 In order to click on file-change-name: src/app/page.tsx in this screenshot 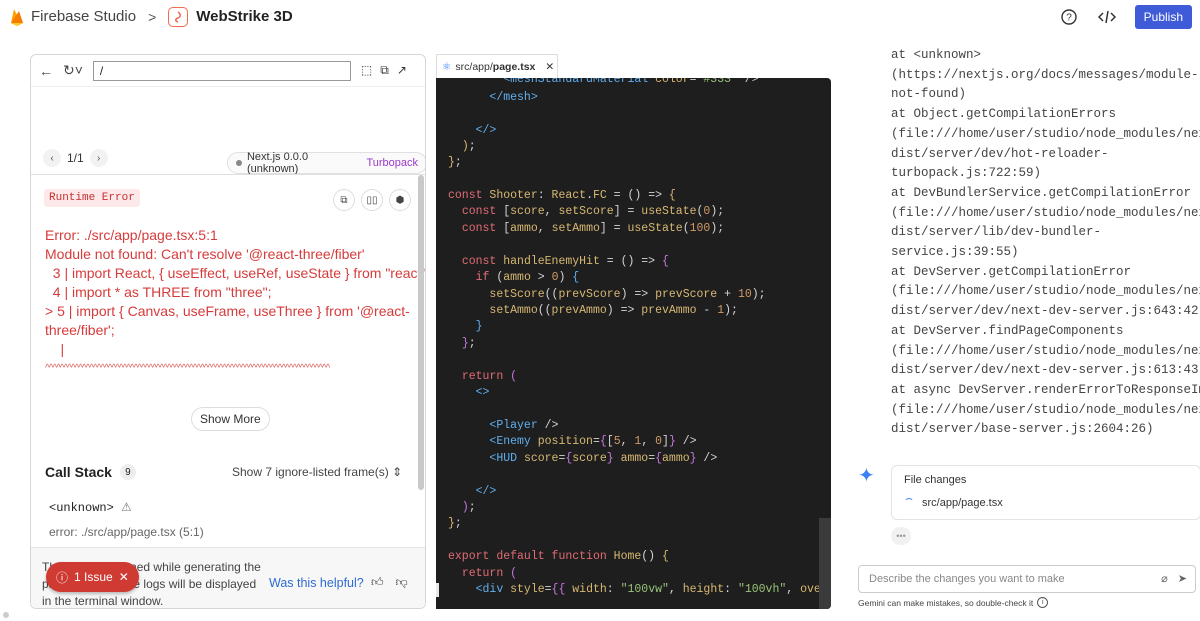, I will do `click(962, 503)`.